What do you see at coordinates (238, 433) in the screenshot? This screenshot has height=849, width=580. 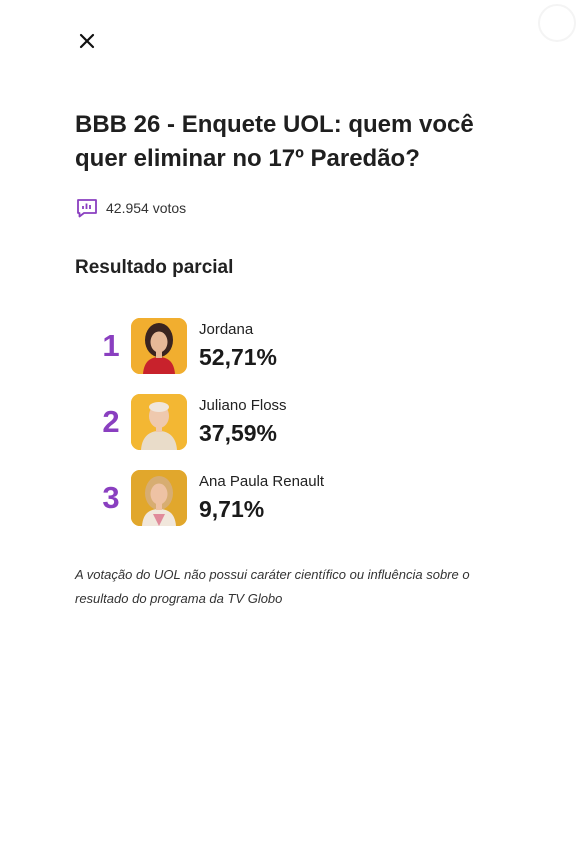 I see `candidate-percent: 37,59%` at bounding box center [238, 433].